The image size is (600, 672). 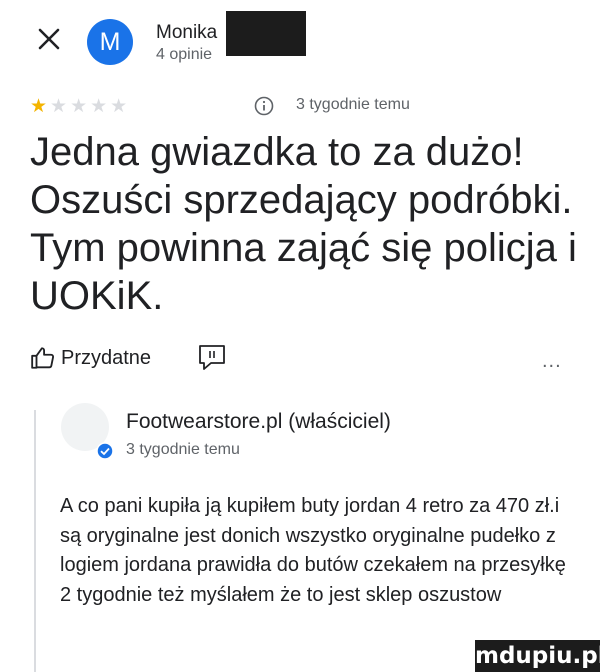 I want to click on close-button, so click(x=49, y=39).